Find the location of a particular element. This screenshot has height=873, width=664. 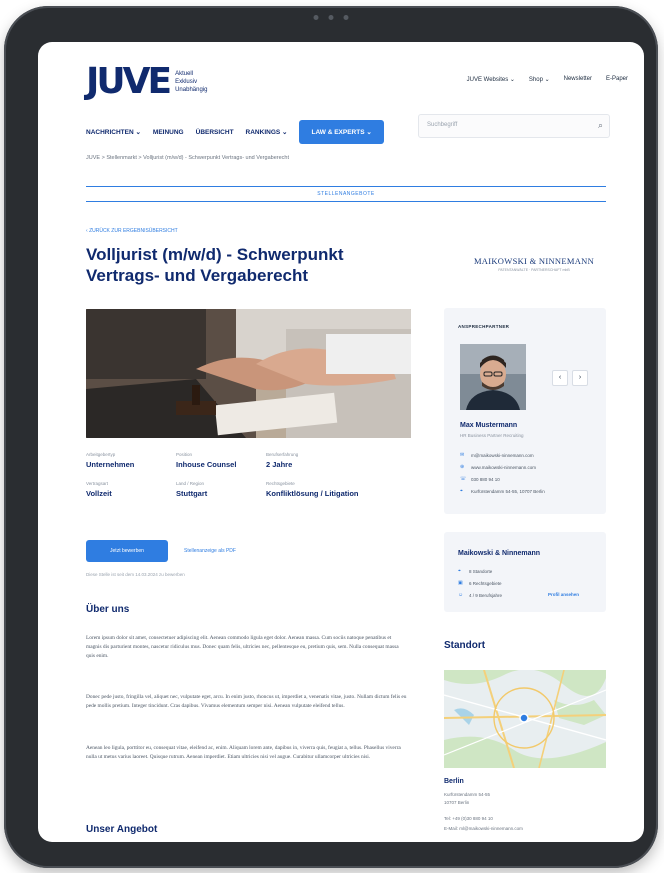

mail-icon: ✉ is located at coordinates (462, 455).